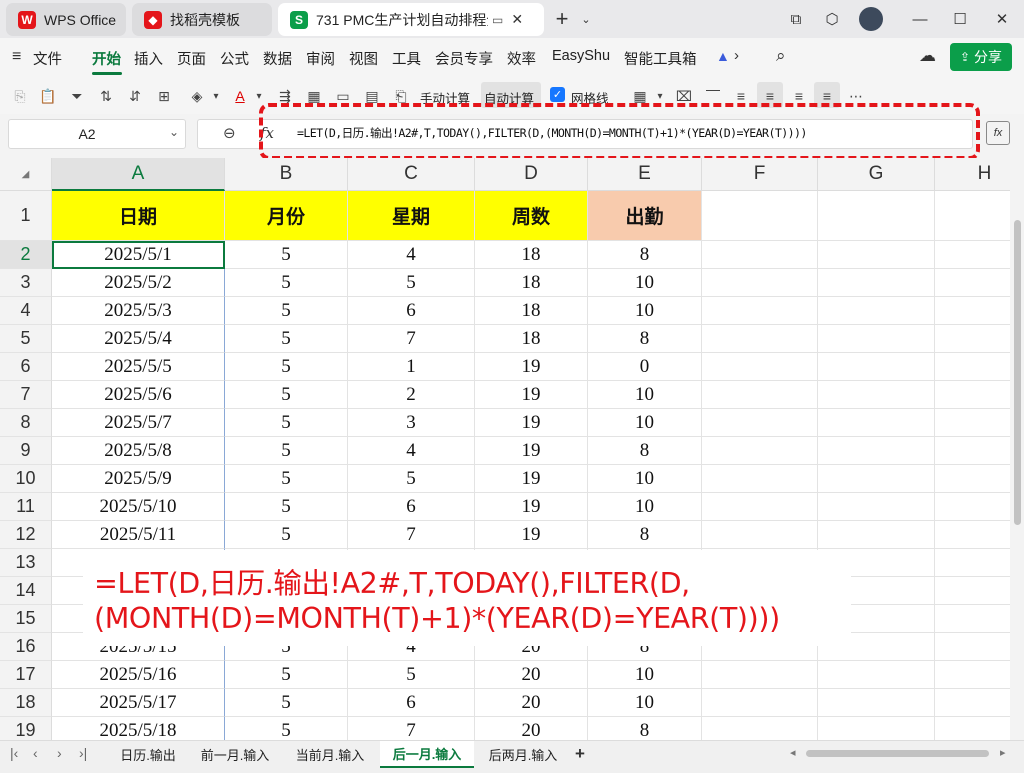 This screenshot has height=773, width=1024. I want to click on font-color-icon: A, so click(240, 96).